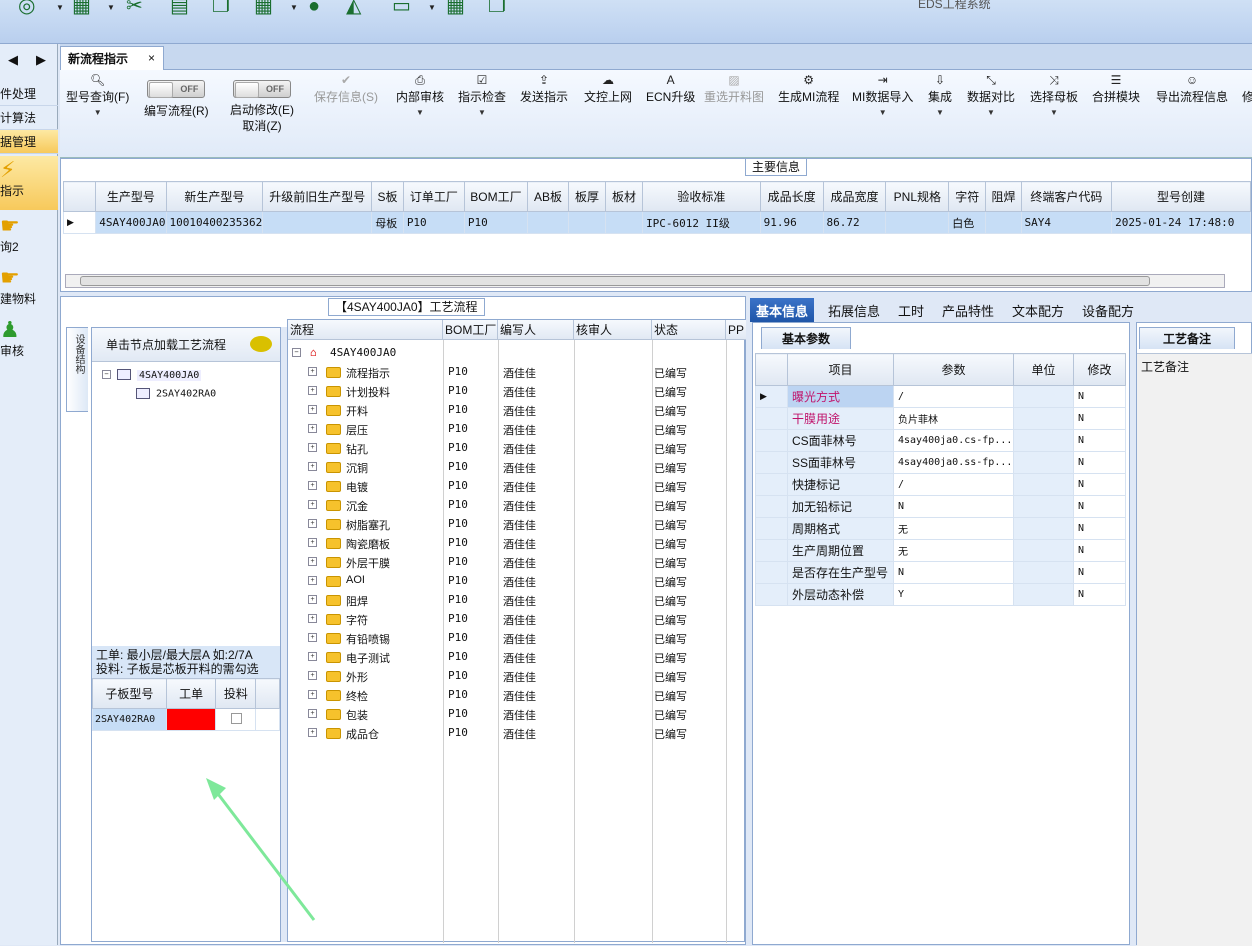 This screenshot has height=946, width=1252. What do you see at coordinates (106, 374) in the screenshot?
I see `collapse-icon: −` at bounding box center [106, 374].